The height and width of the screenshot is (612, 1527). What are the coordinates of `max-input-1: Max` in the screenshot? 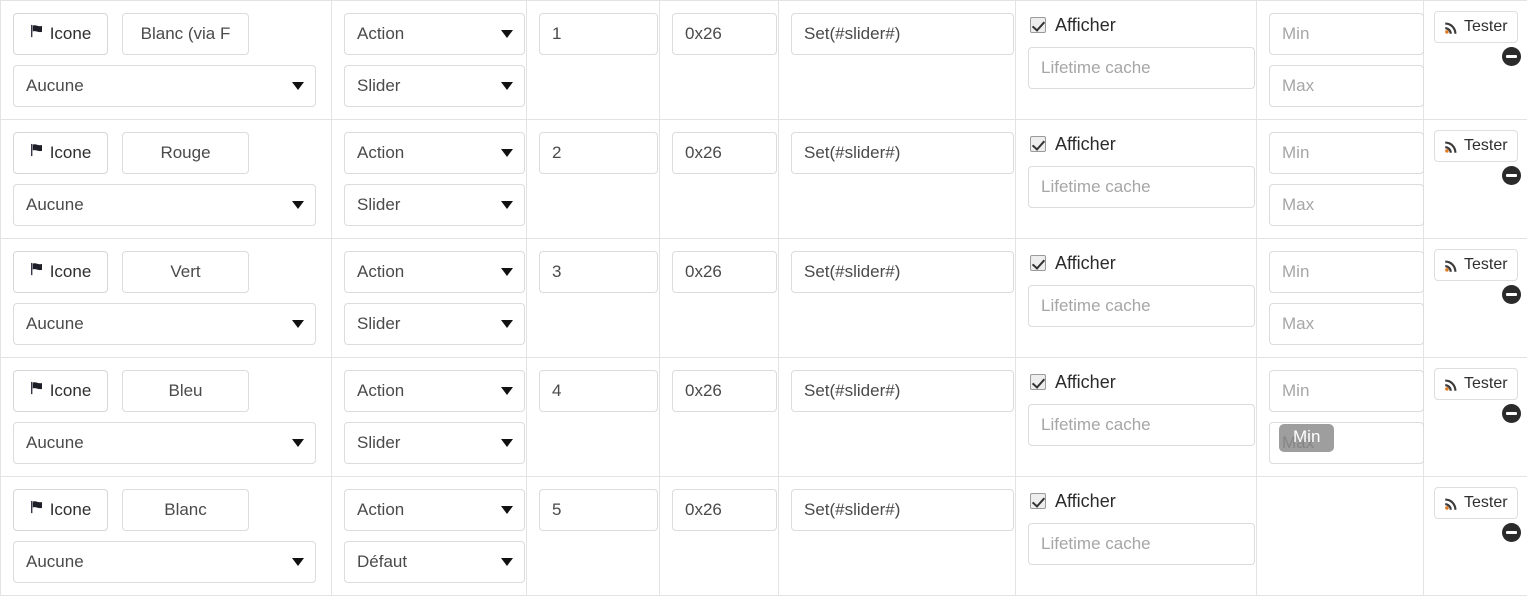 It's located at (1346, 86).